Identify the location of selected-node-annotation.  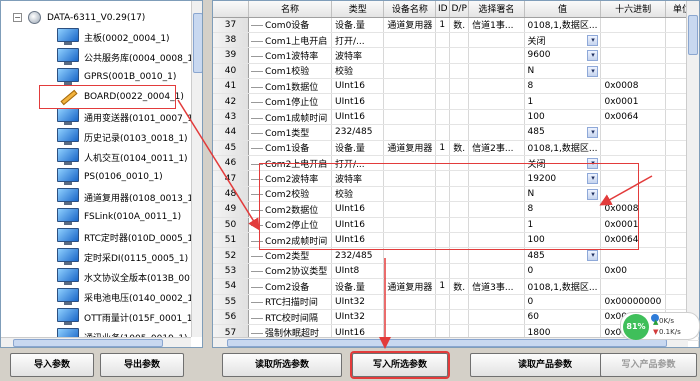
(107, 97).